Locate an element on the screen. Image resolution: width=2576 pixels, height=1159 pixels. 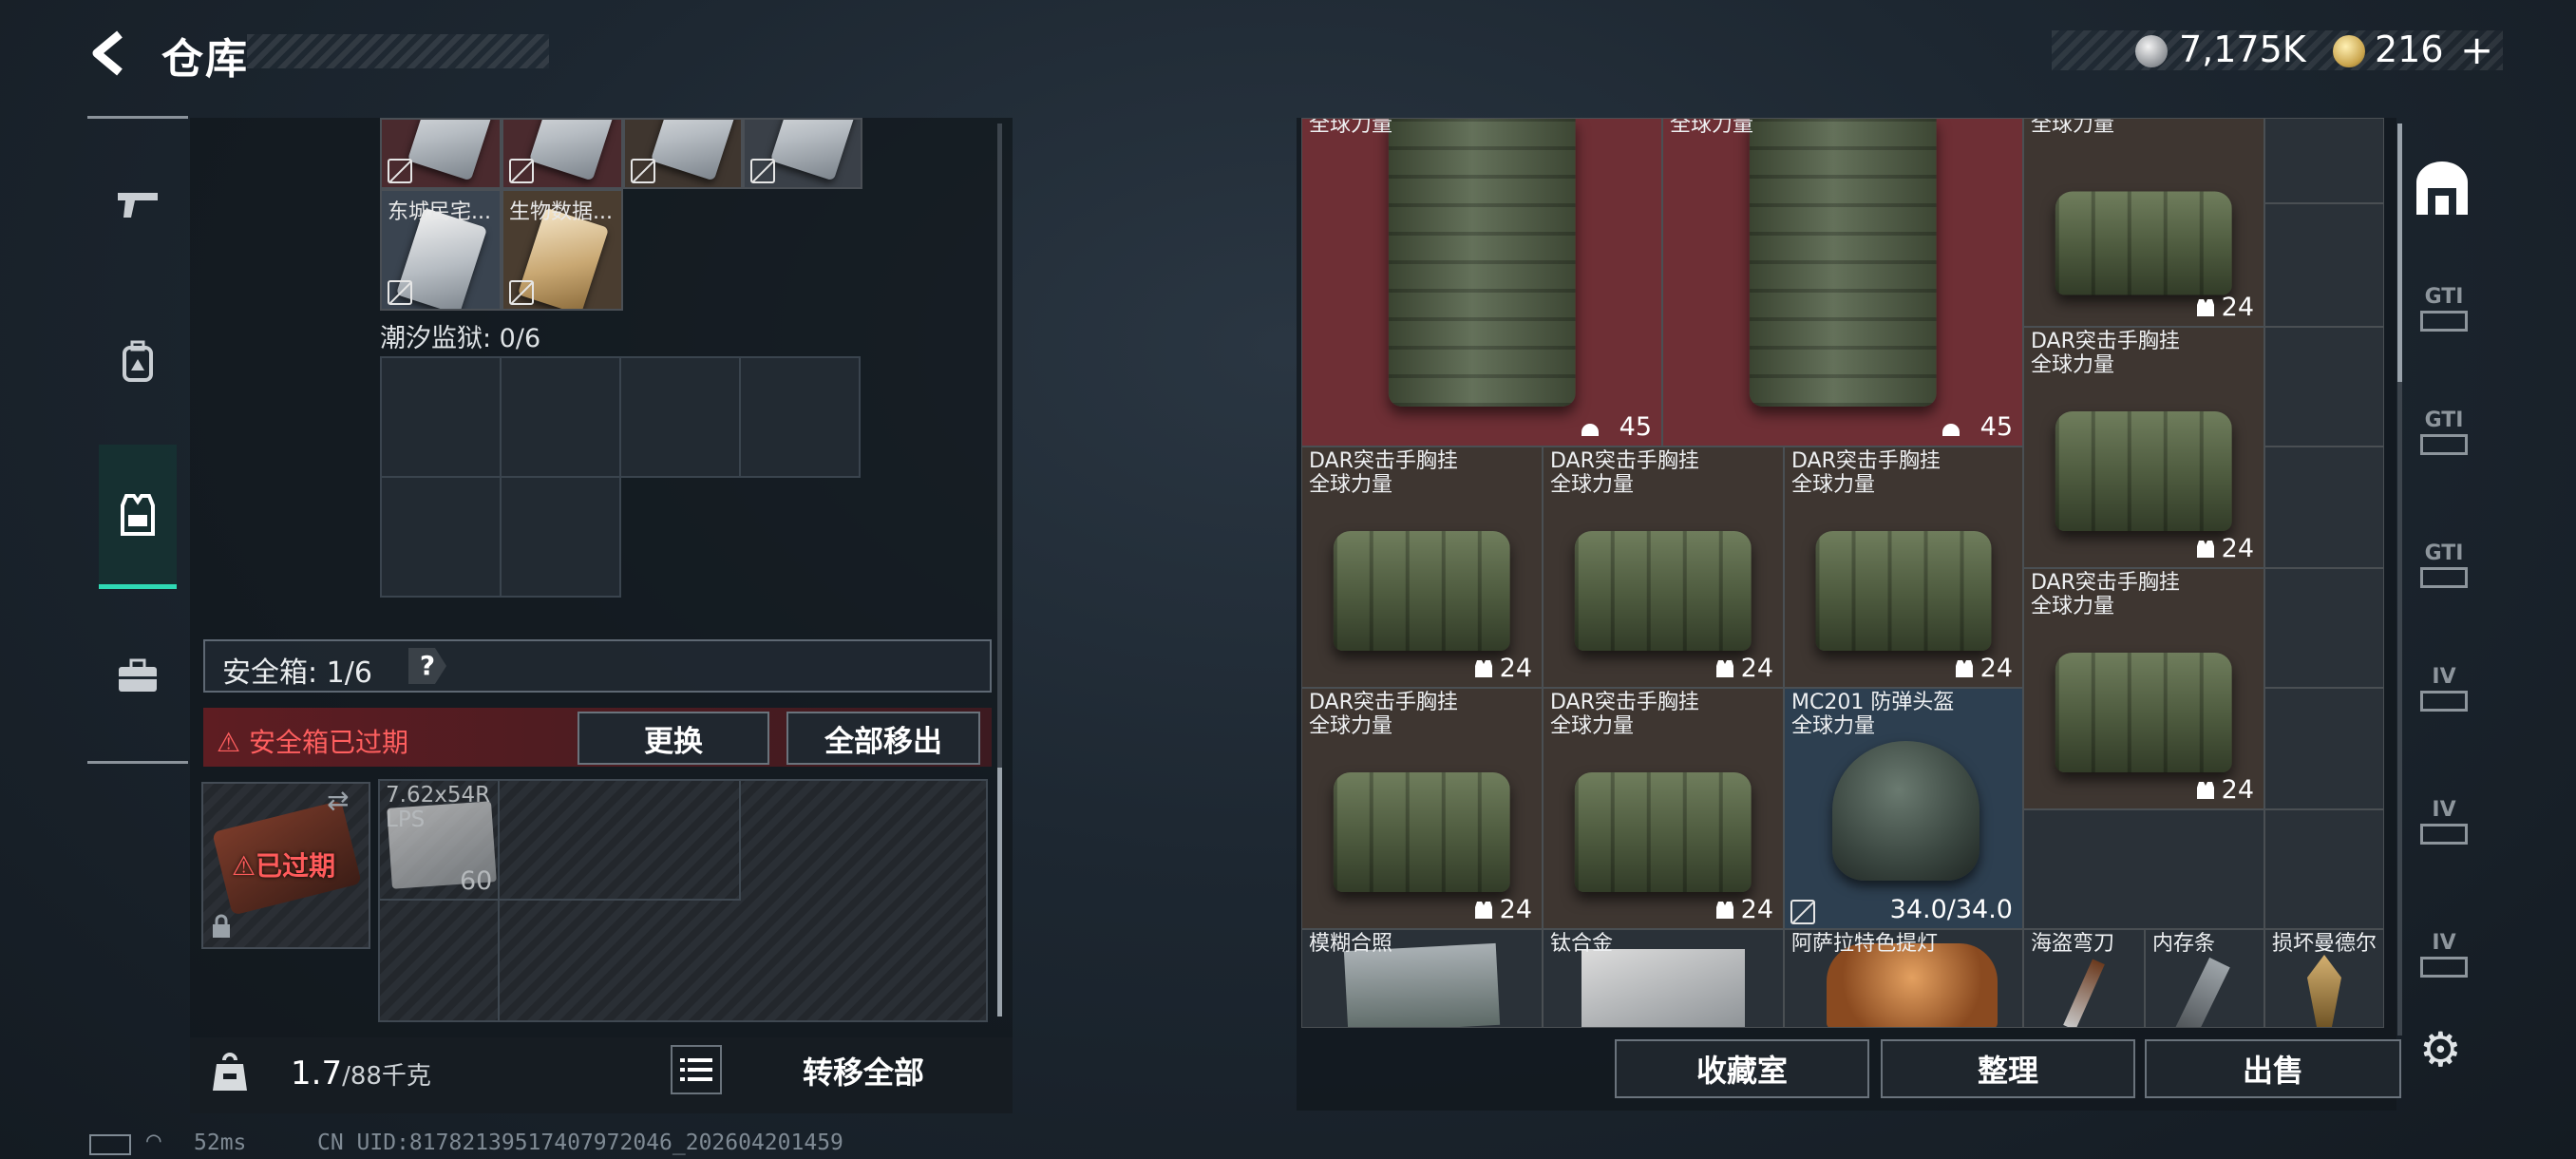
nav-vest is located at coordinates (138, 517).